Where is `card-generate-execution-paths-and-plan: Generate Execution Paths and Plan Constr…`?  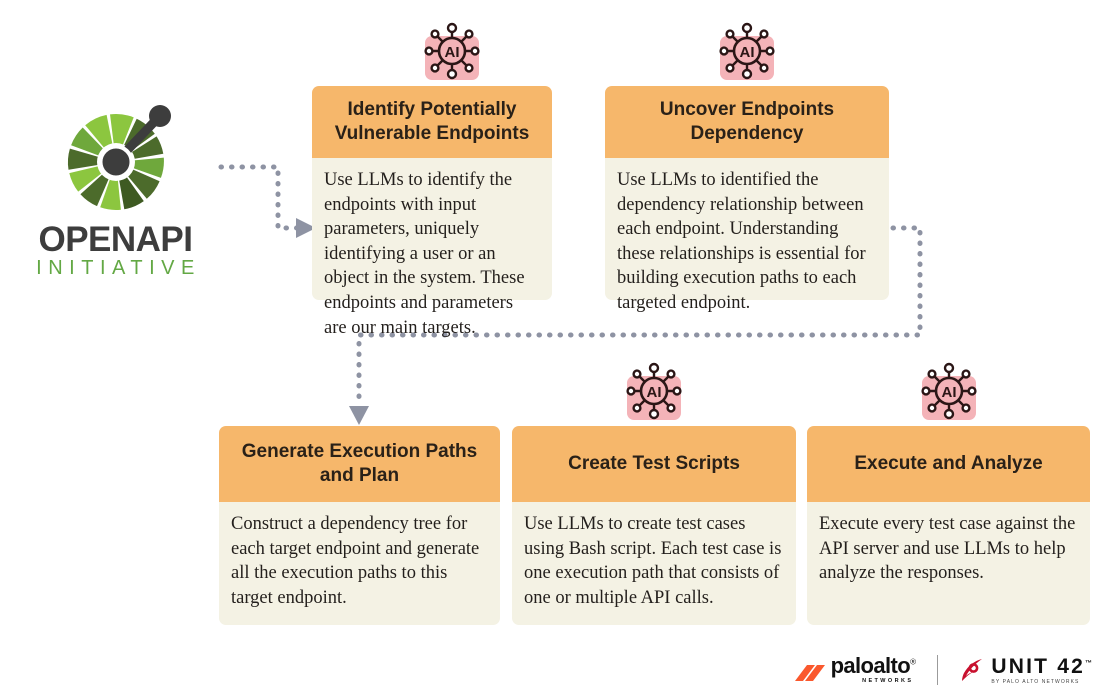
card-generate-execution-paths-and-plan: Generate Execution Paths and Plan Constr… is located at coordinates (359, 525).